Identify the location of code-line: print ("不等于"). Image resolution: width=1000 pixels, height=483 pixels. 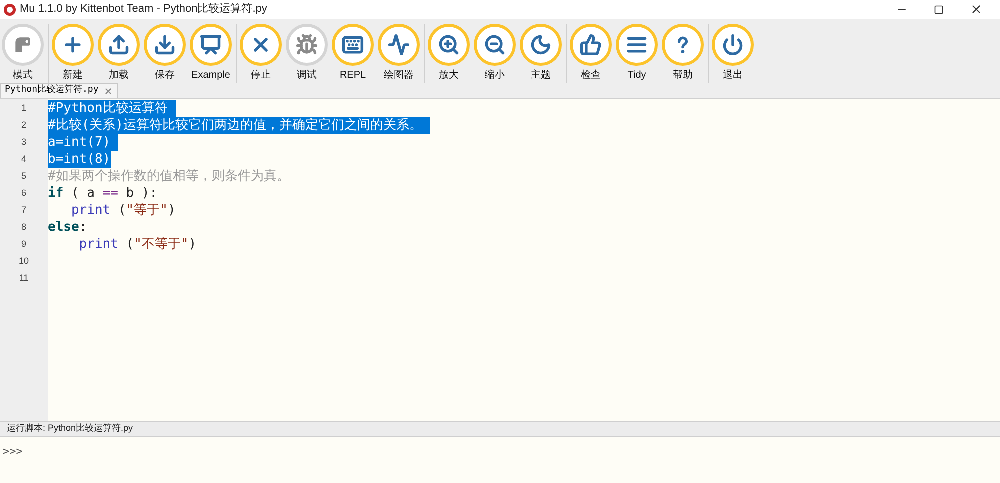
(137, 244).